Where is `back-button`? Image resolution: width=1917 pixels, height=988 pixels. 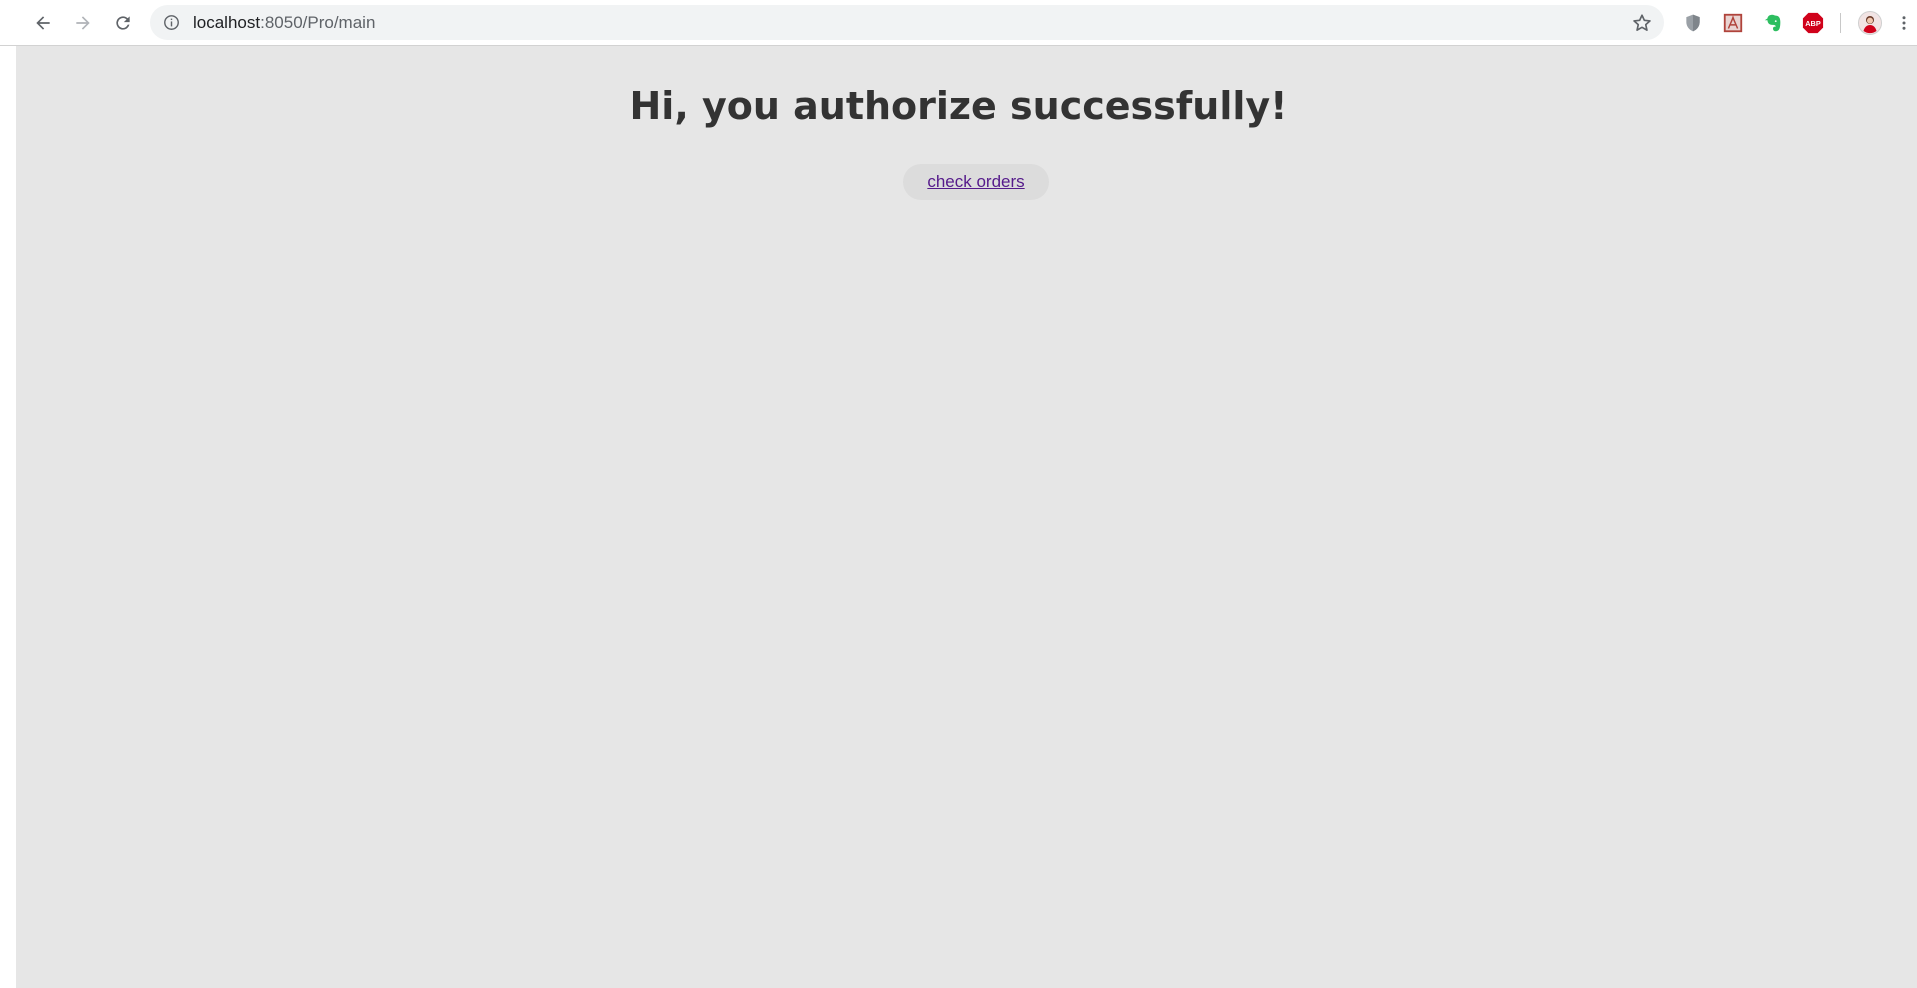
back-button is located at coordinates (43, 23).